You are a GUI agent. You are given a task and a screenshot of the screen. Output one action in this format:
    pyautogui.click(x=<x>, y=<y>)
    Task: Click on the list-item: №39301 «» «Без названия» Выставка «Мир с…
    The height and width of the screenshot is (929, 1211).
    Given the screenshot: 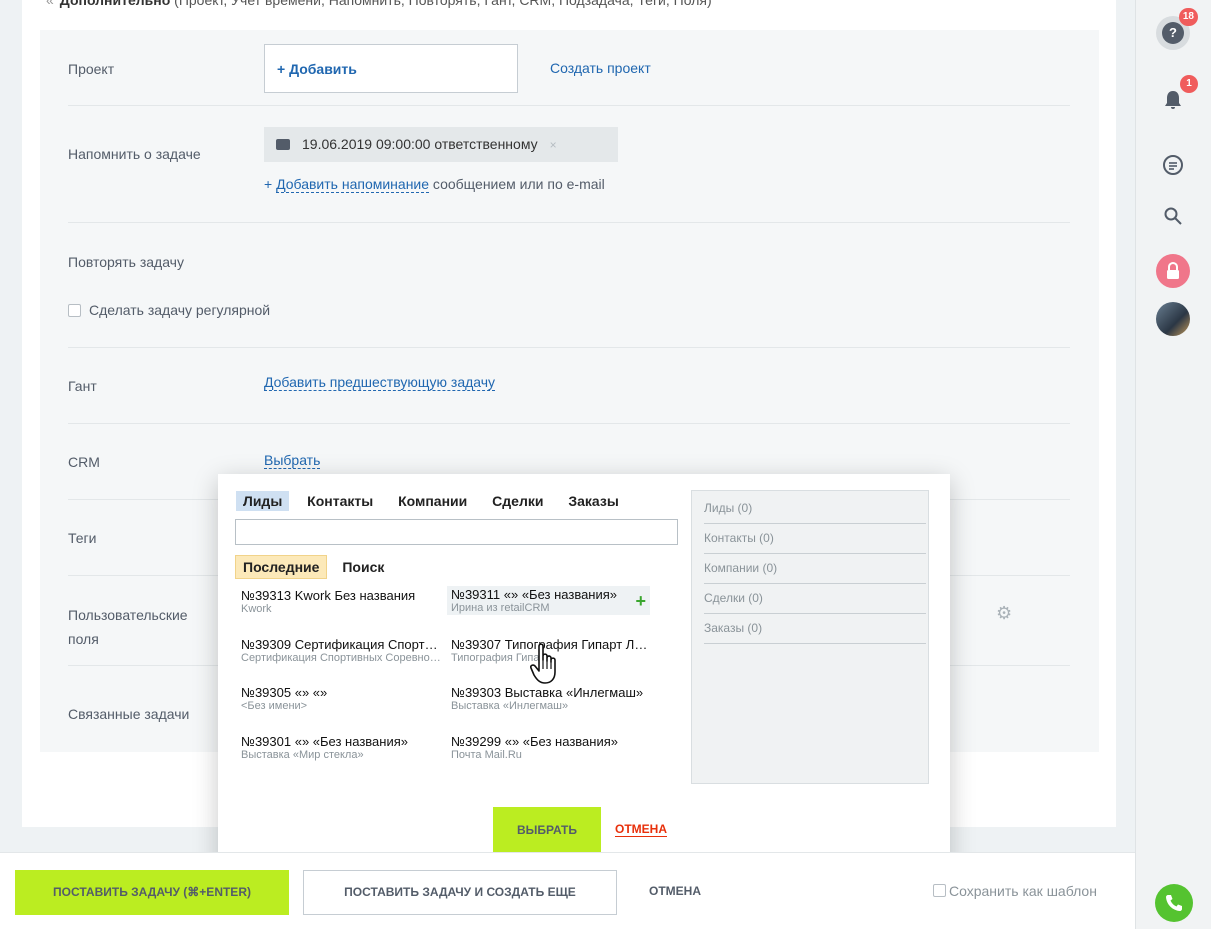 What is the action you would take?
    pyautogui.click(x=345, y=747)
    